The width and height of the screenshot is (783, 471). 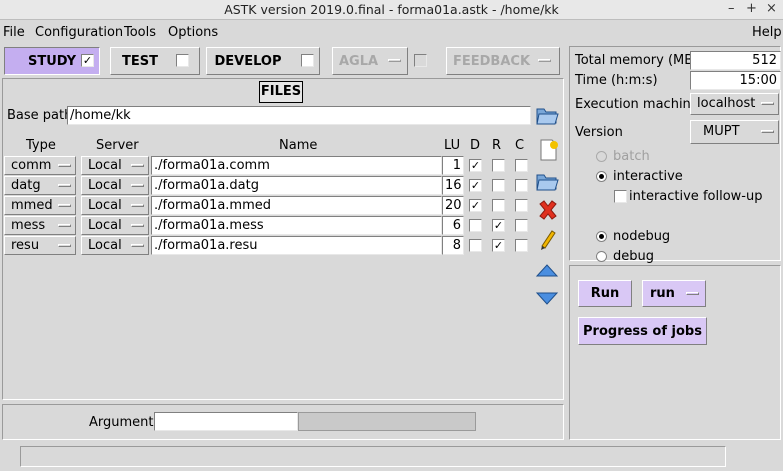 What do you see at coordinates (453, 225) in the screenshot?
I see `lu-input: 6` at bounding box center [453, 225].